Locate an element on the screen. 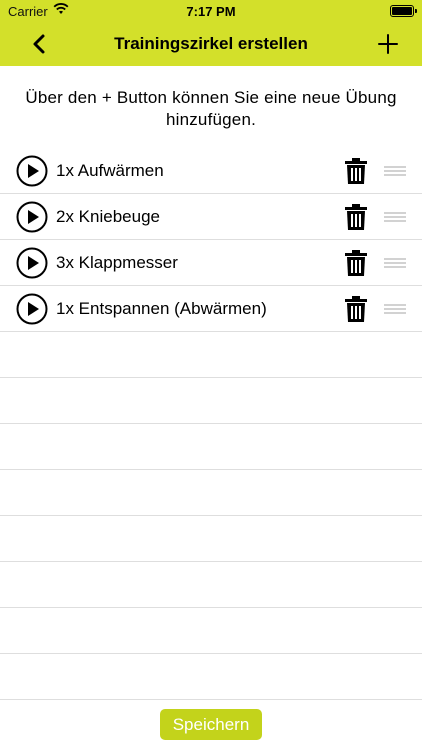  status-bar: Carrier 7:17 PM is located at coordinates (211, 11).